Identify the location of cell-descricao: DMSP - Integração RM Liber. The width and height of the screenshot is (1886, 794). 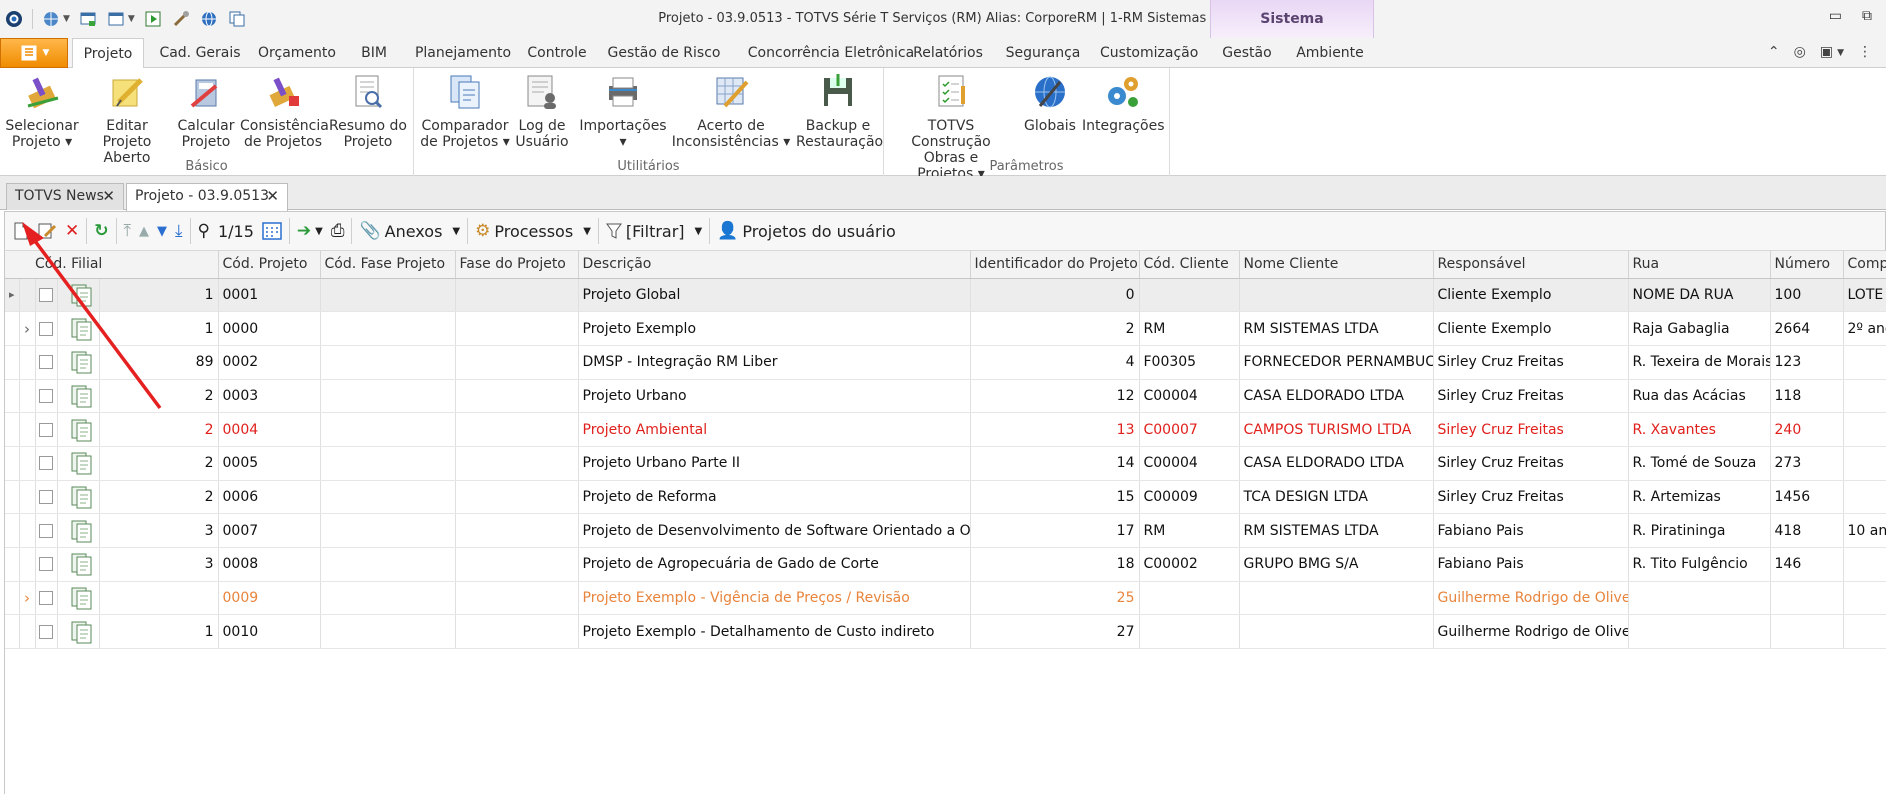
(774, 362).